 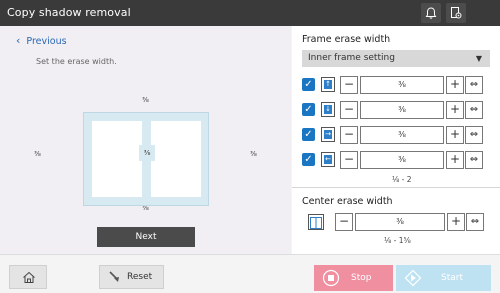 What do you see at coordinates (456, 13) in the screenshot?
I see `document-settings-icon` at bounding box center [456, 13].